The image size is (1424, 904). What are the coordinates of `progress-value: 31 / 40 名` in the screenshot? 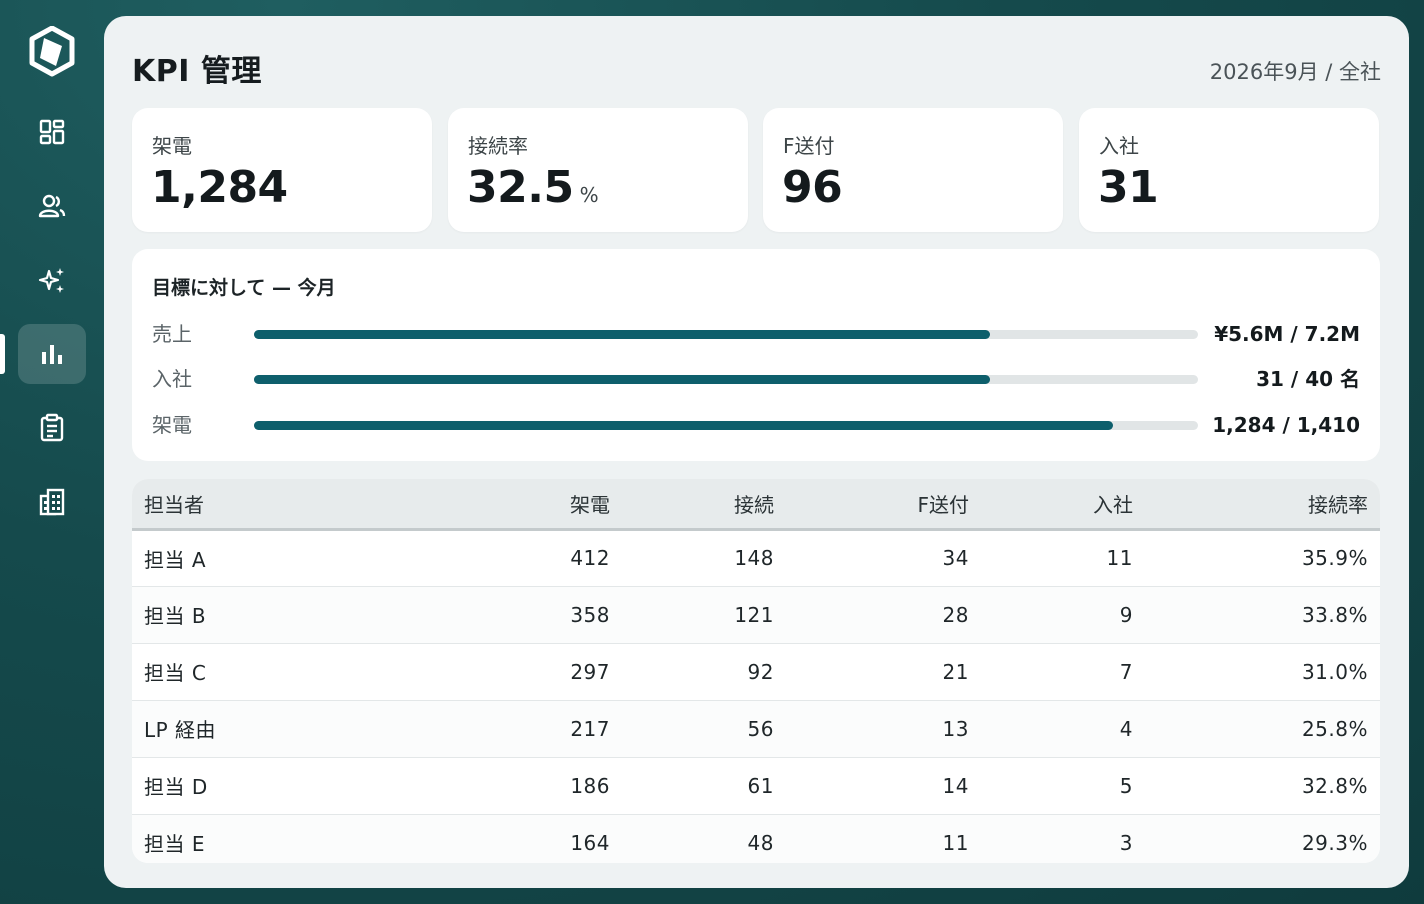 It's located at (1308, 379).